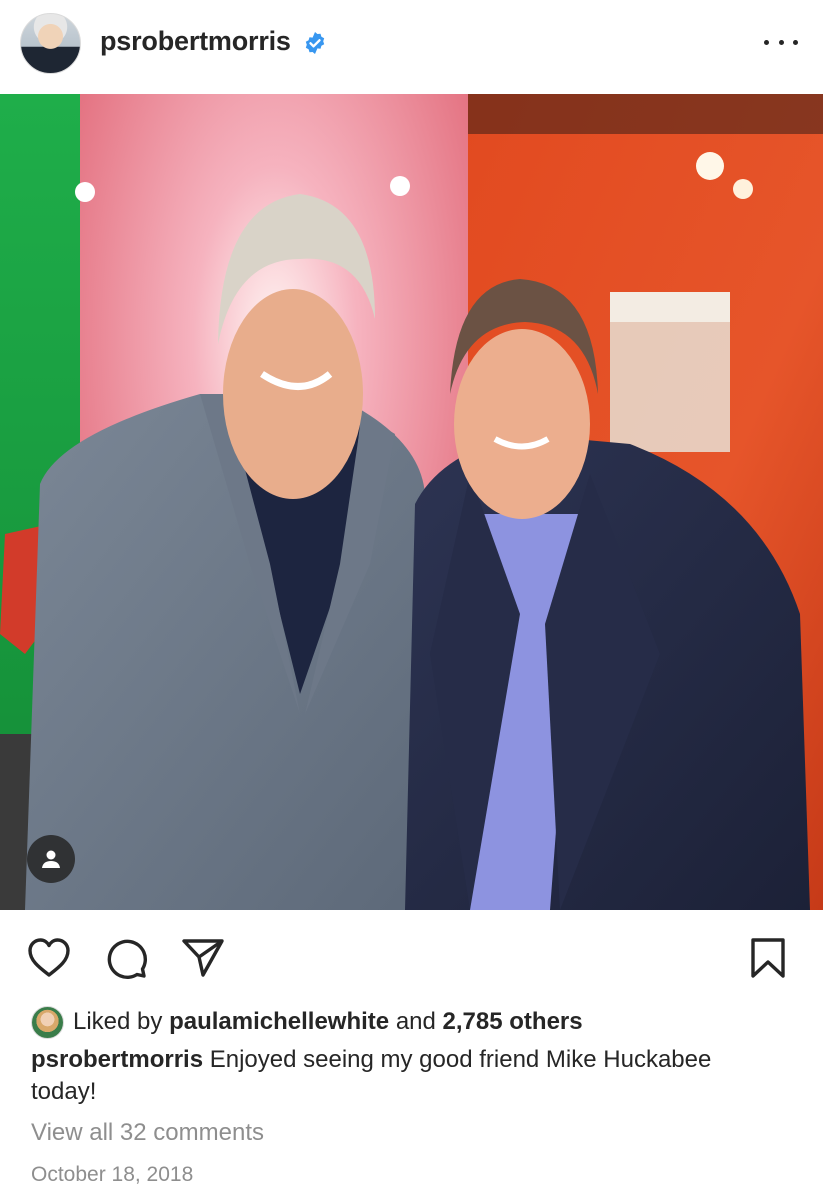  What do you see at coordinates (112, 1174) in the screenshot?
I see `post-date: October 18, 2018` at bounding box center [112, 1174].